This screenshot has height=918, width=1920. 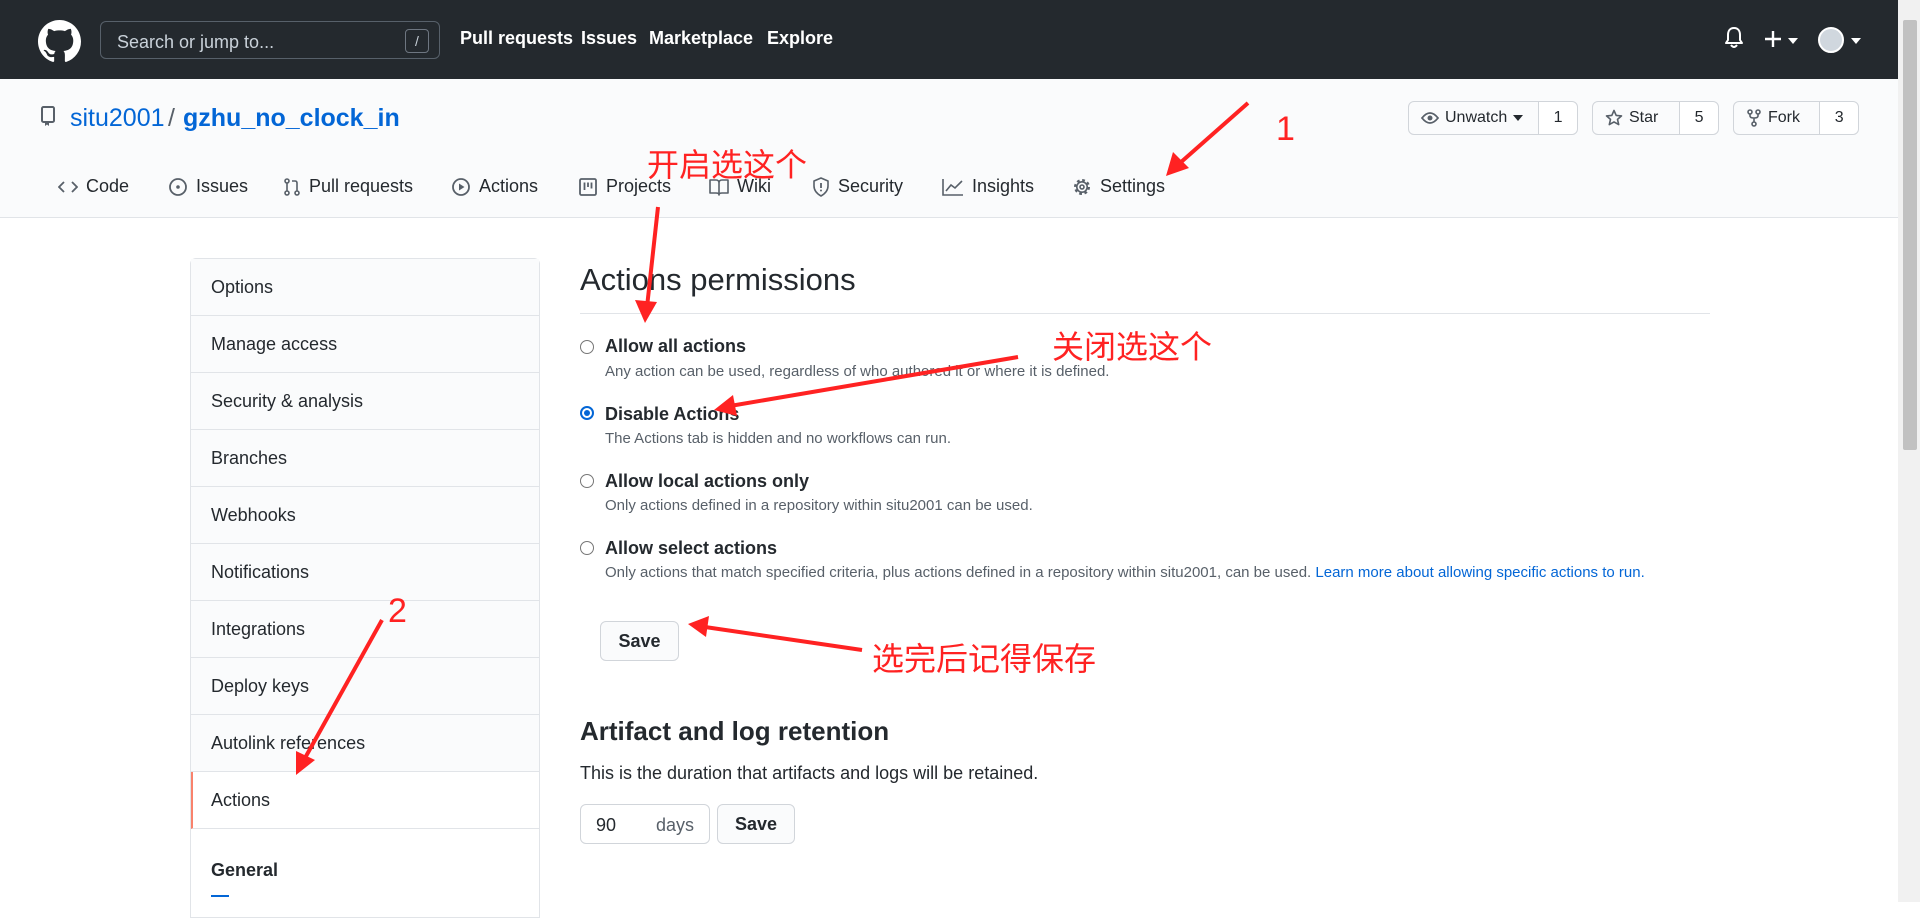 What do you see at coordinates (874, 381) in the screenshot?
I see `arrow-to-disable` at bounding box center [874, 381].